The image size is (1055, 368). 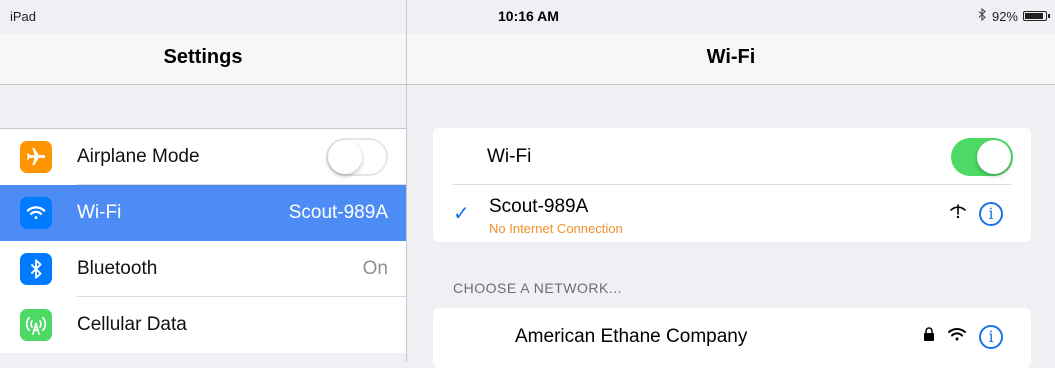 What do you see at coordinates (203, 325) in the screenshot?
I see `settings-item-cellular-data: Cellular Data` at bounding box center [203, 325].